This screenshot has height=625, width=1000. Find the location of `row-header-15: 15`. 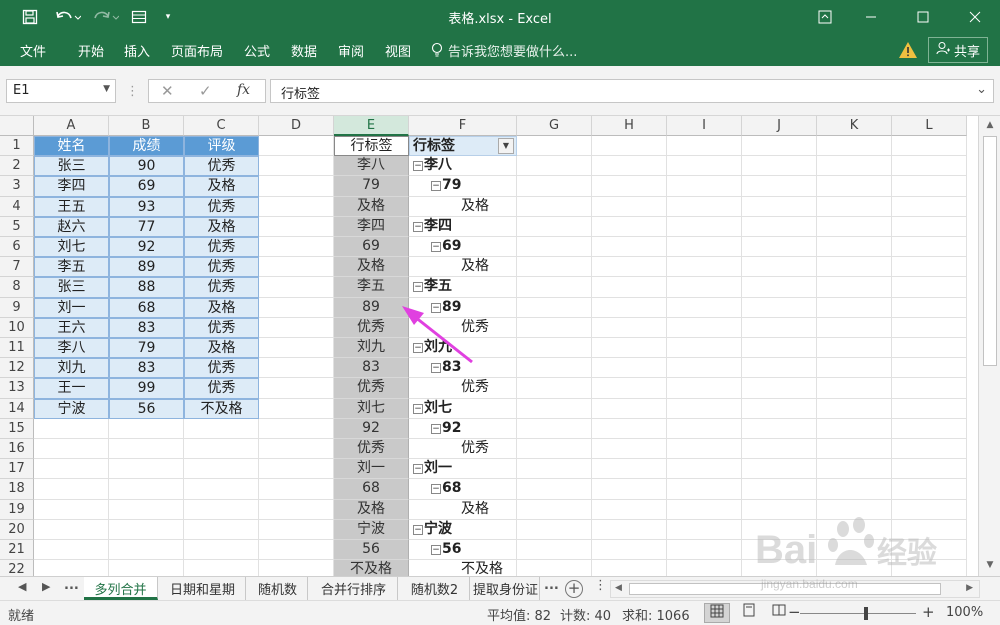

row-header-15: 15 is located at coordinates (17, 428).